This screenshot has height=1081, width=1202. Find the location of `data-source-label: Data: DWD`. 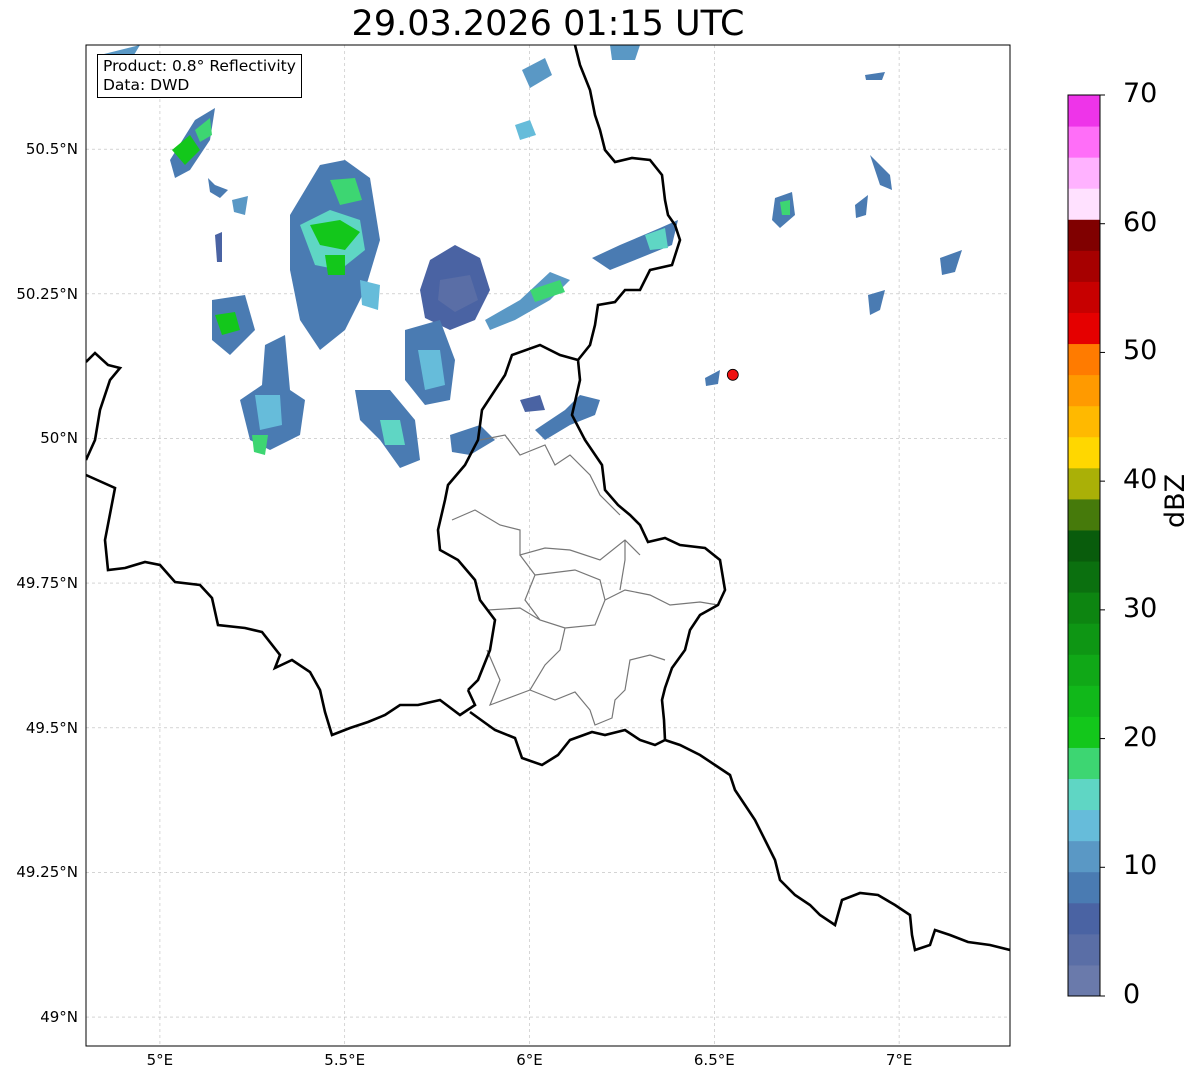

data-source-label: Data: DWD is located at coordinates (146, 85).